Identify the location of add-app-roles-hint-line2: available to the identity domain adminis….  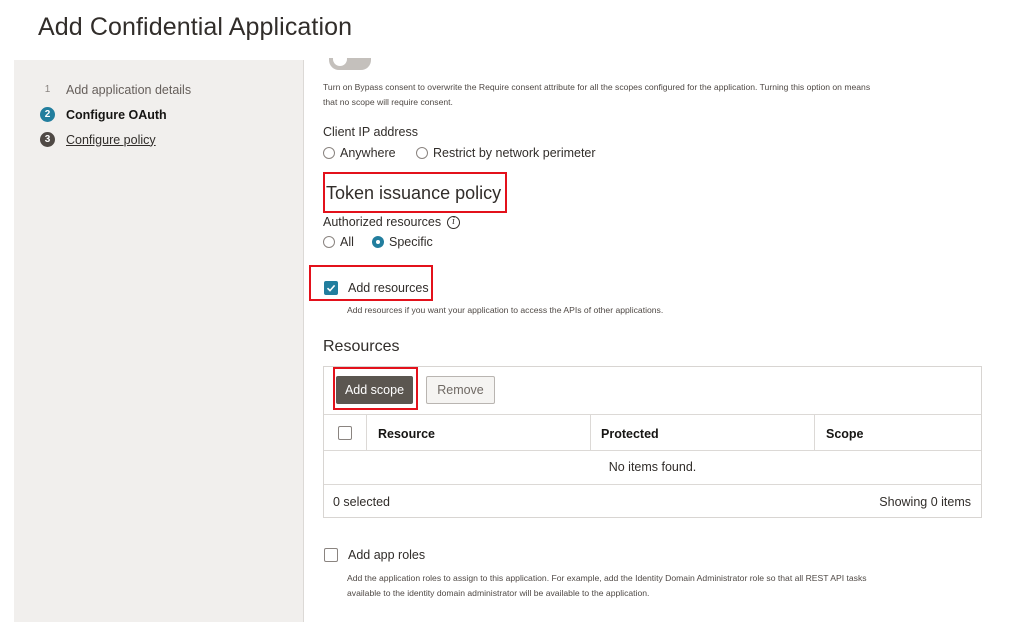
(498, 593).